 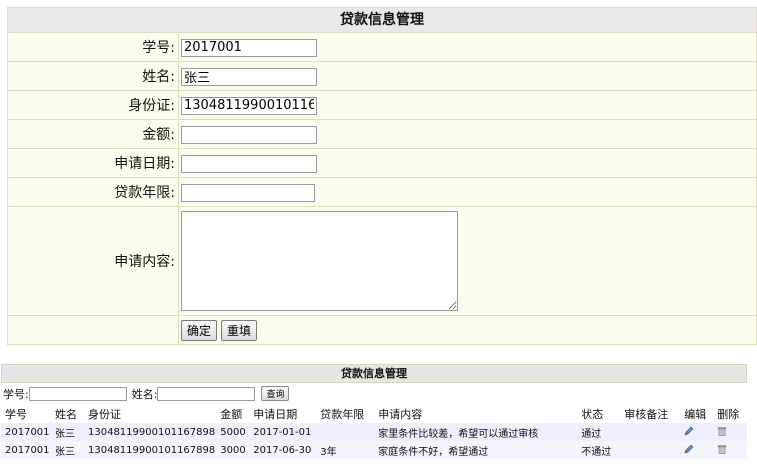 What do you see at coordinates (476, 450) in the screenshot?
I see `cell-content: 家庭条件不好，希望通过` at bounding box center [476, 450].